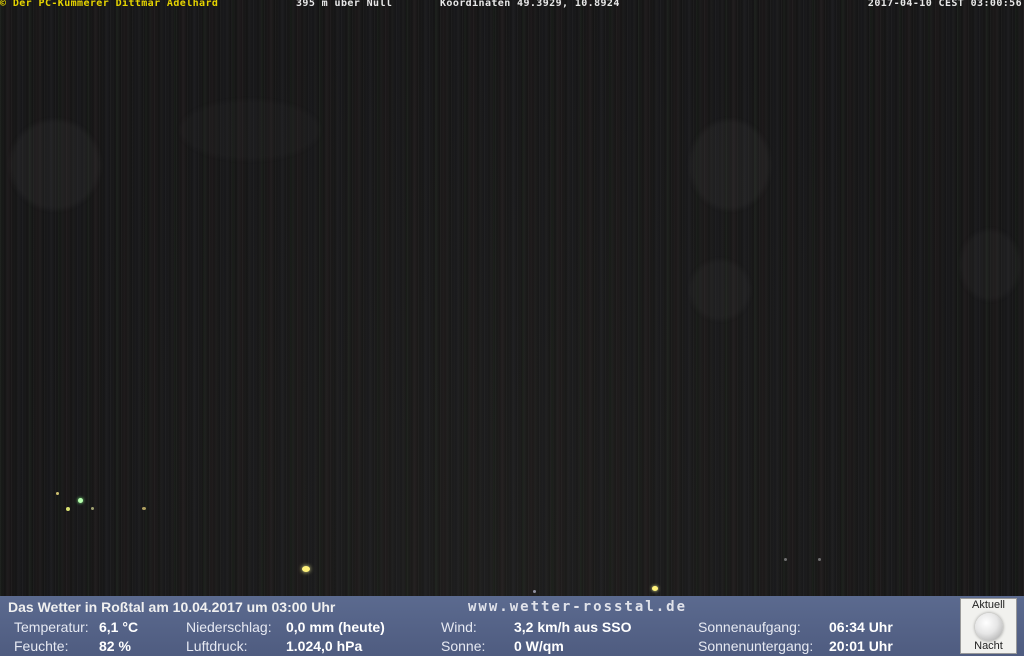 This screenshot has height=656, width=1024. What do you see at coordinates (344, 4) in the screenshot?
I see `altitude-text: 395 m über Null` at bounding box center [344, 4].